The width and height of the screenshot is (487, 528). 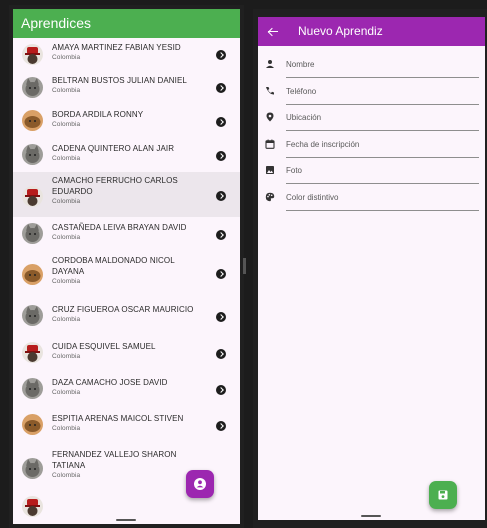 I want to click on item-name: CORDOBA MALDONADO NICOL DAYANA Colombia, so click(x=113, y=270).